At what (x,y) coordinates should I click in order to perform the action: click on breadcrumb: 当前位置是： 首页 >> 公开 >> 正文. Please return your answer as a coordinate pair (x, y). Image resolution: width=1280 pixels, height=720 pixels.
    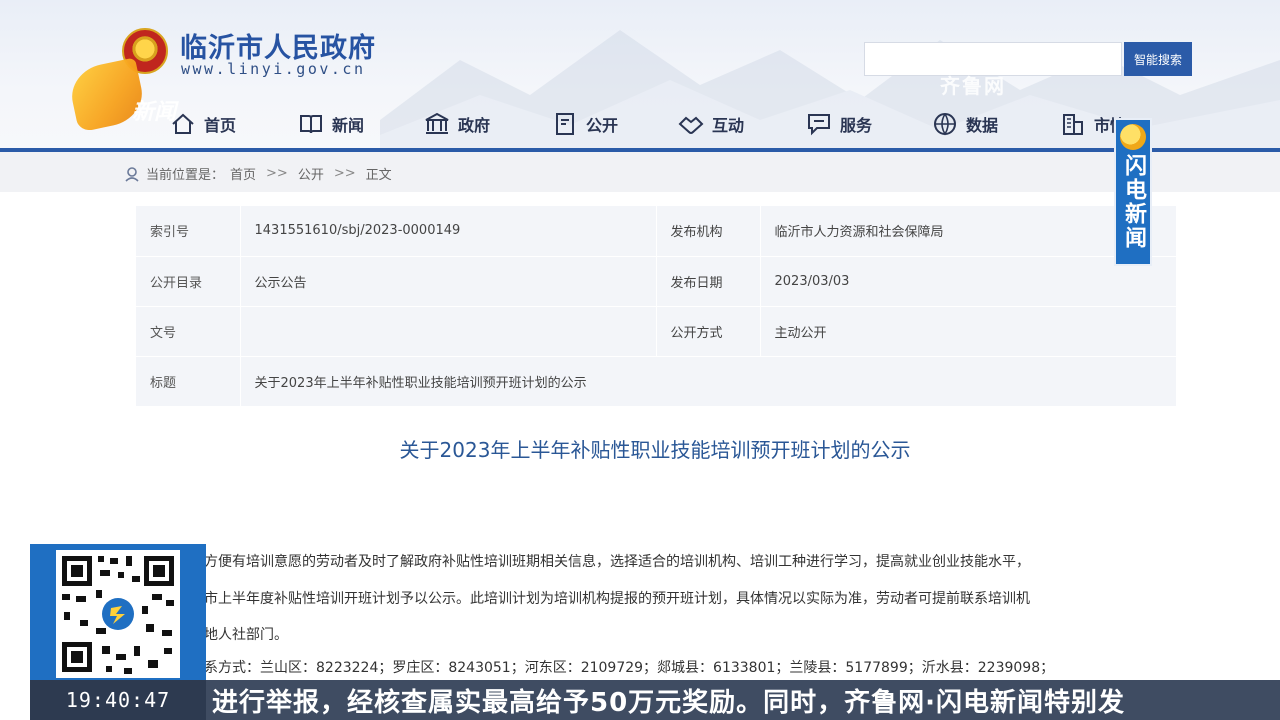
    Looking at the image, I should click on (258, 173).